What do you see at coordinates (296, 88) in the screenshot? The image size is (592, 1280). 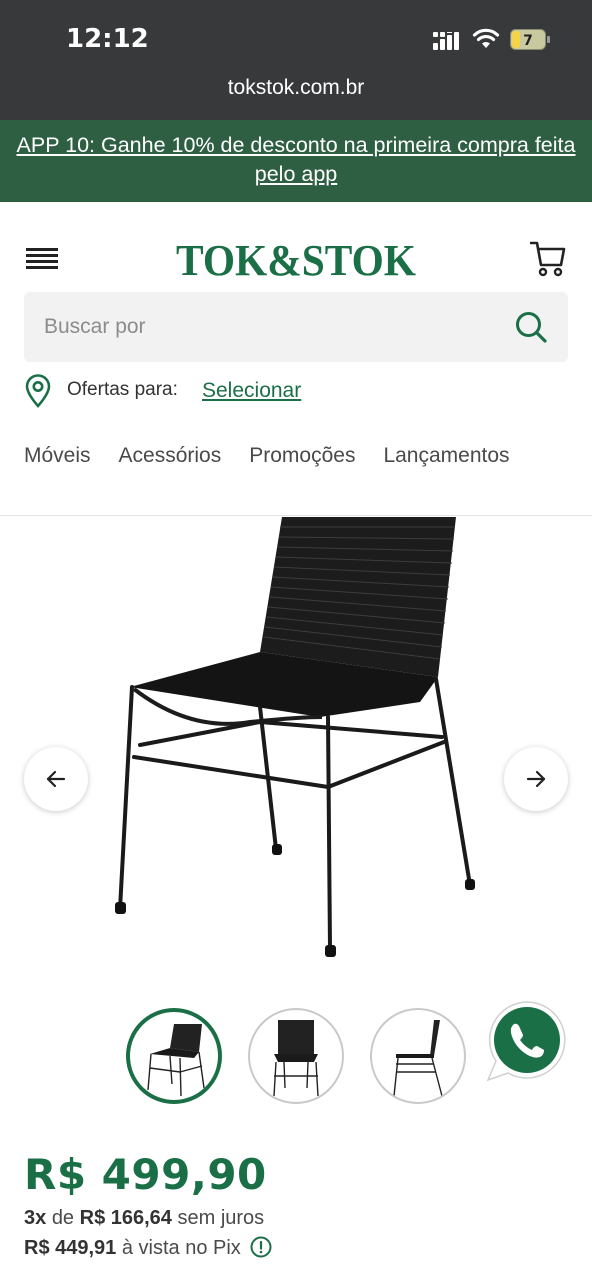 I see `browser-url: tokstok.com.br` at bounding box center [296, 88].